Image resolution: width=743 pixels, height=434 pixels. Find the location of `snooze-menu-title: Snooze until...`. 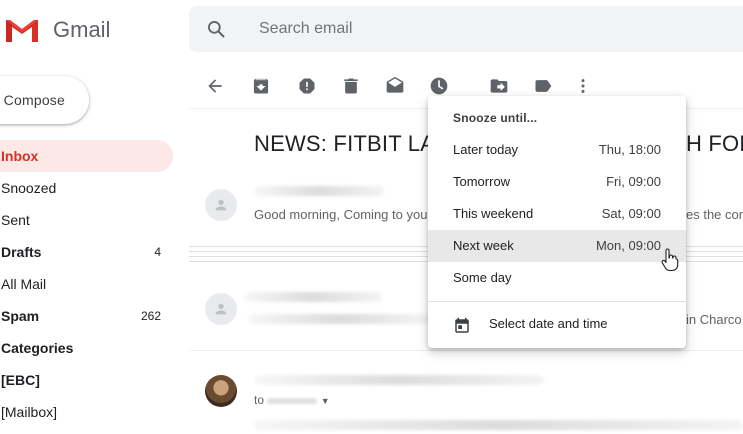

snooze-menu-title: Snooze until... is located at coordinates (495, 118).